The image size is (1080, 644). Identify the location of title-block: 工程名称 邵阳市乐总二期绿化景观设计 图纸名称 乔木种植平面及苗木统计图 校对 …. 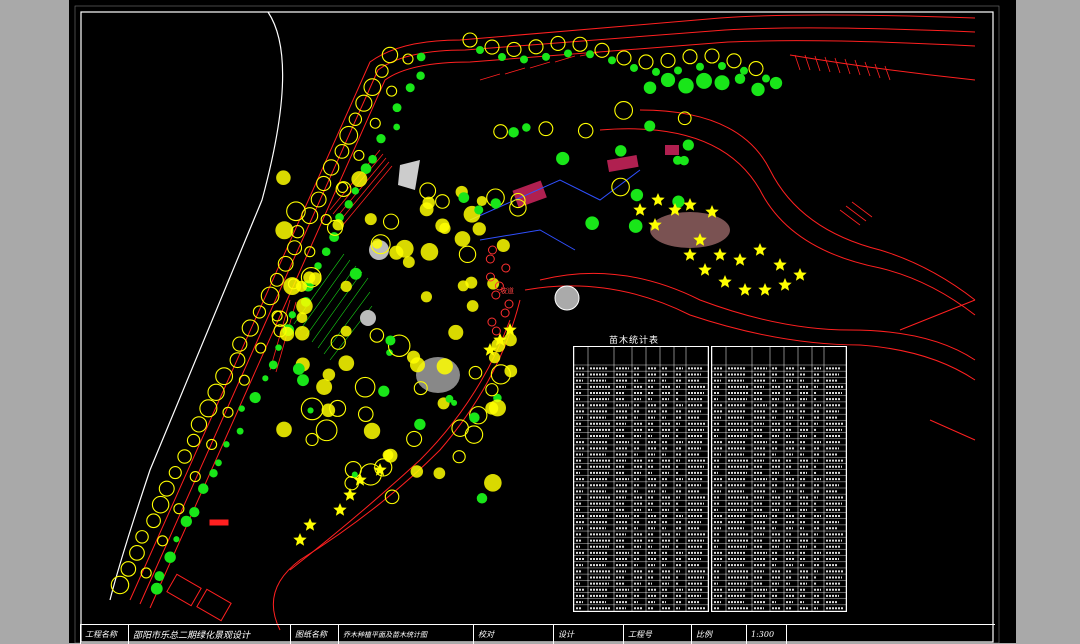
(537, 634).